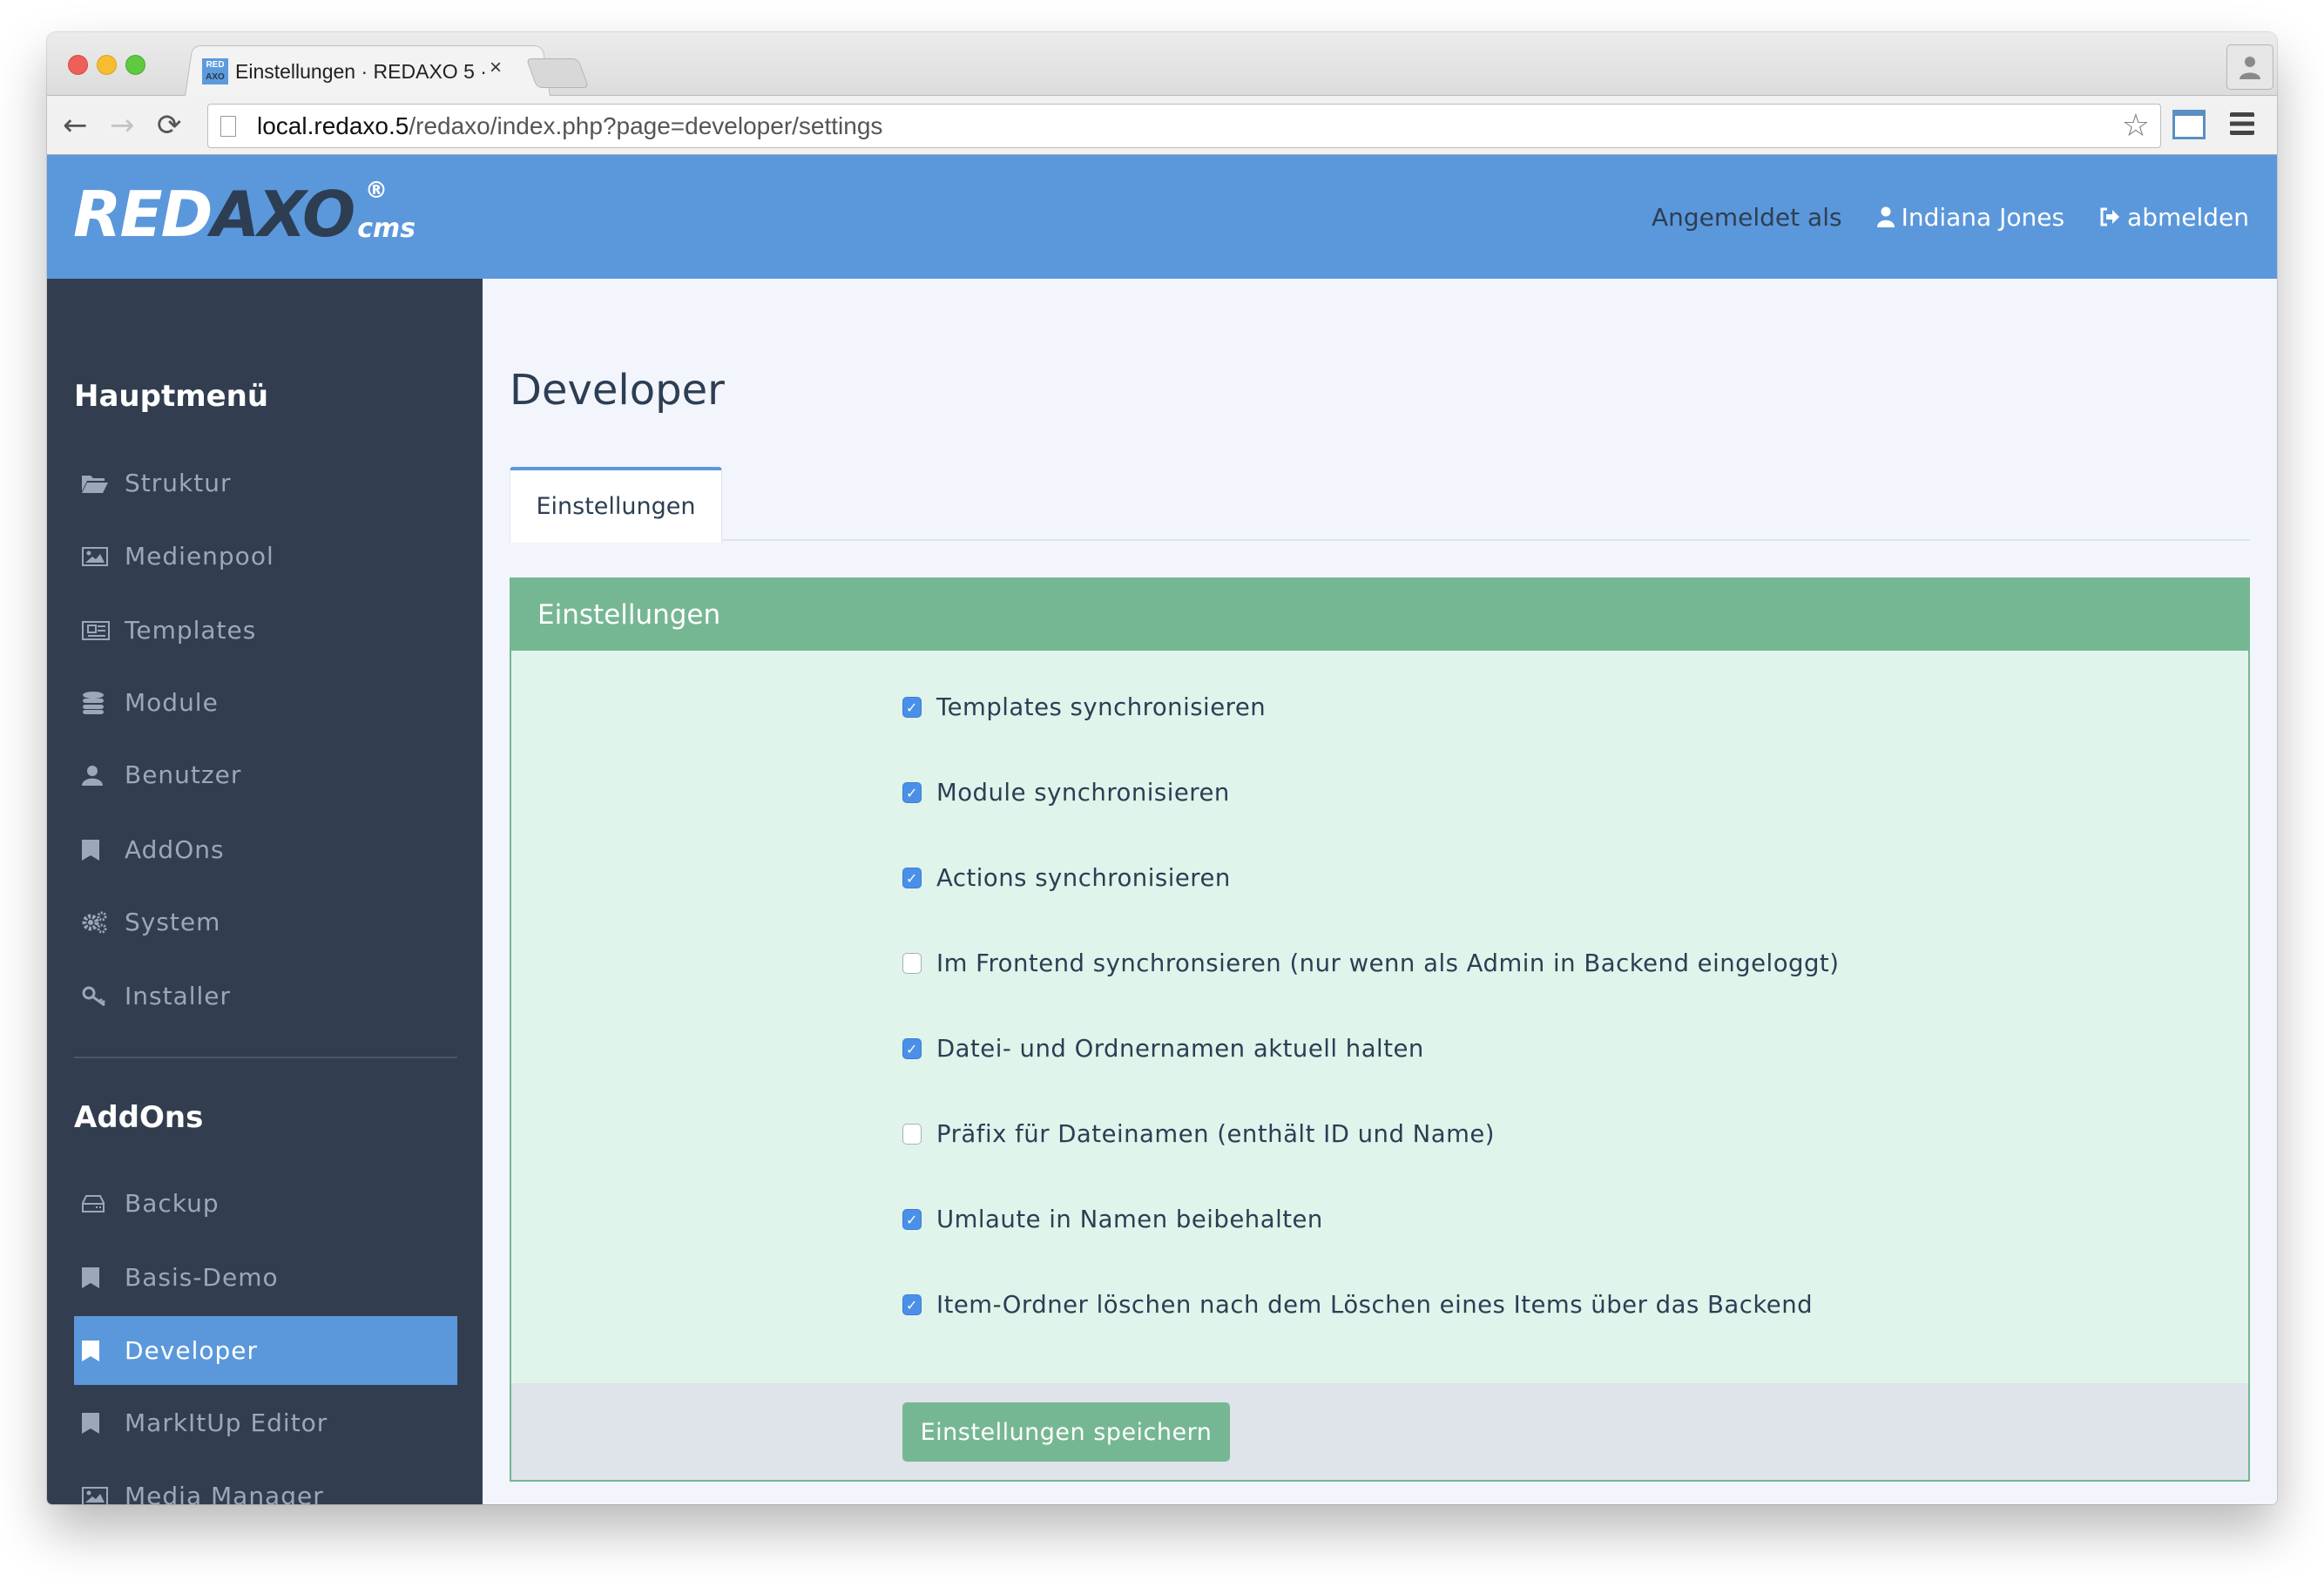 The width and height of the screenshot is (2324, 1594). I want to click on arrow-left-icon: ←, so click(75, 125).